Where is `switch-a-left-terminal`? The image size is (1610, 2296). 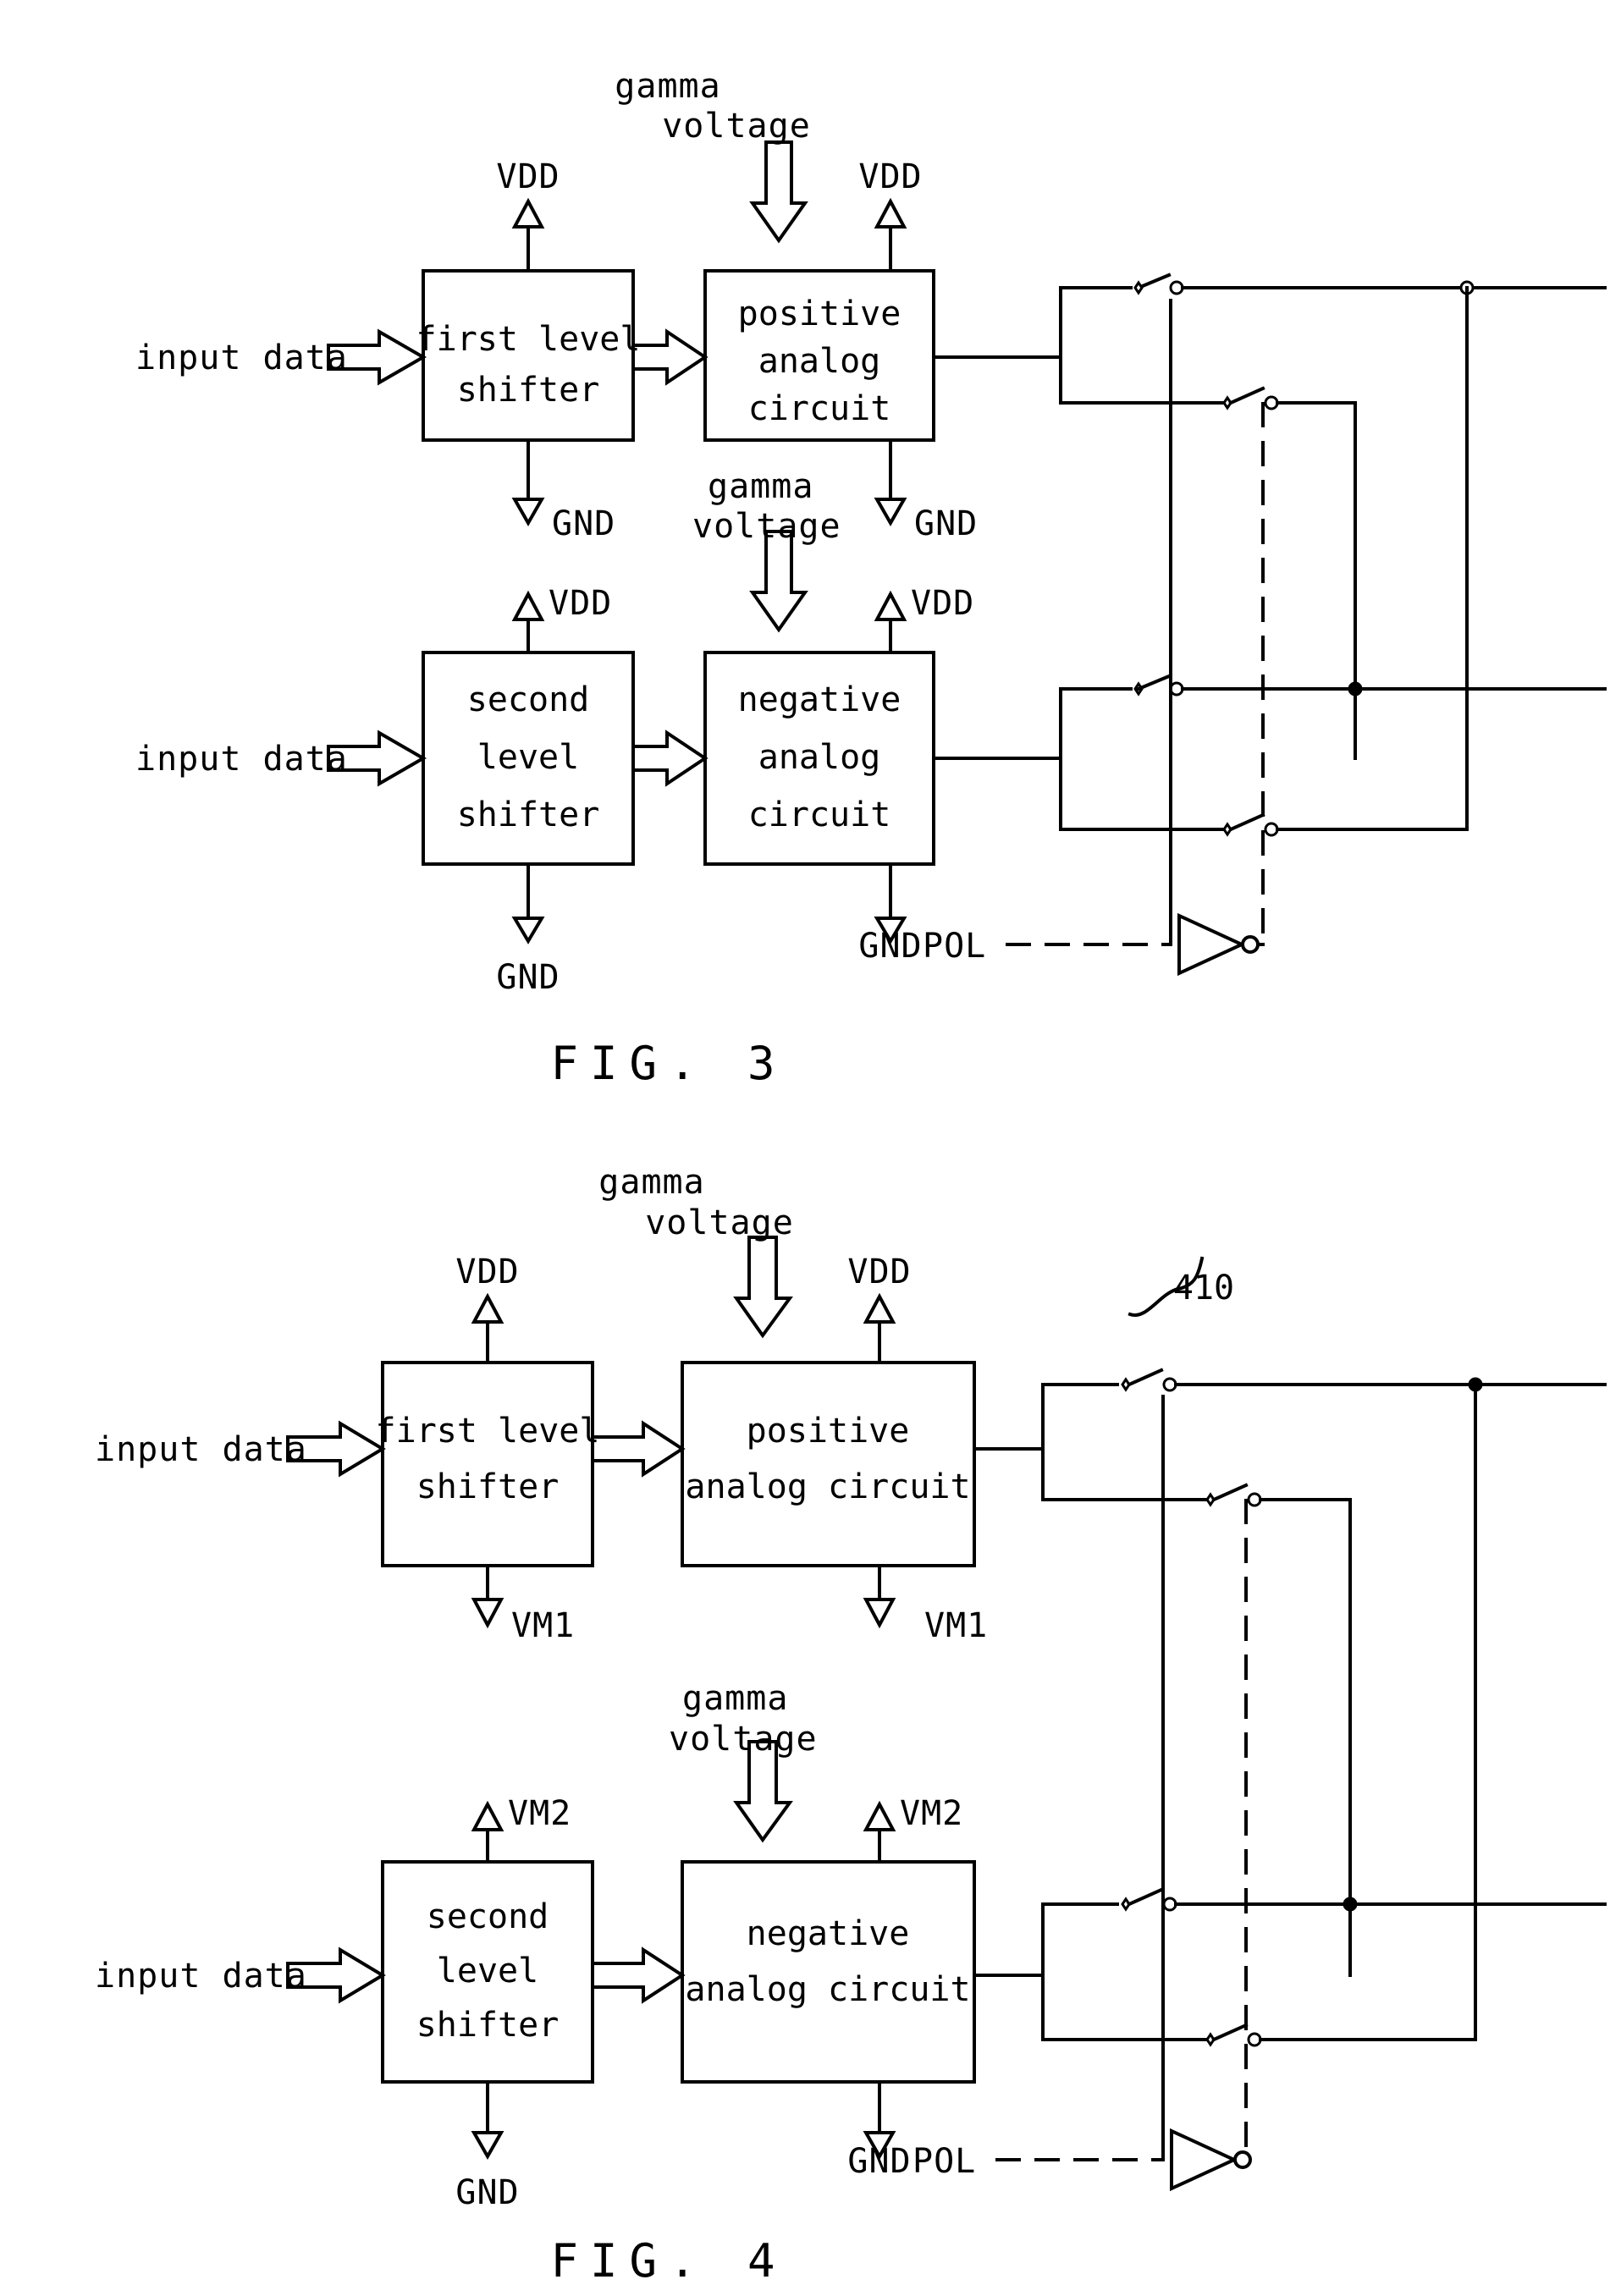
switch-a-left-terminal is located at coordinates (1138, 287).